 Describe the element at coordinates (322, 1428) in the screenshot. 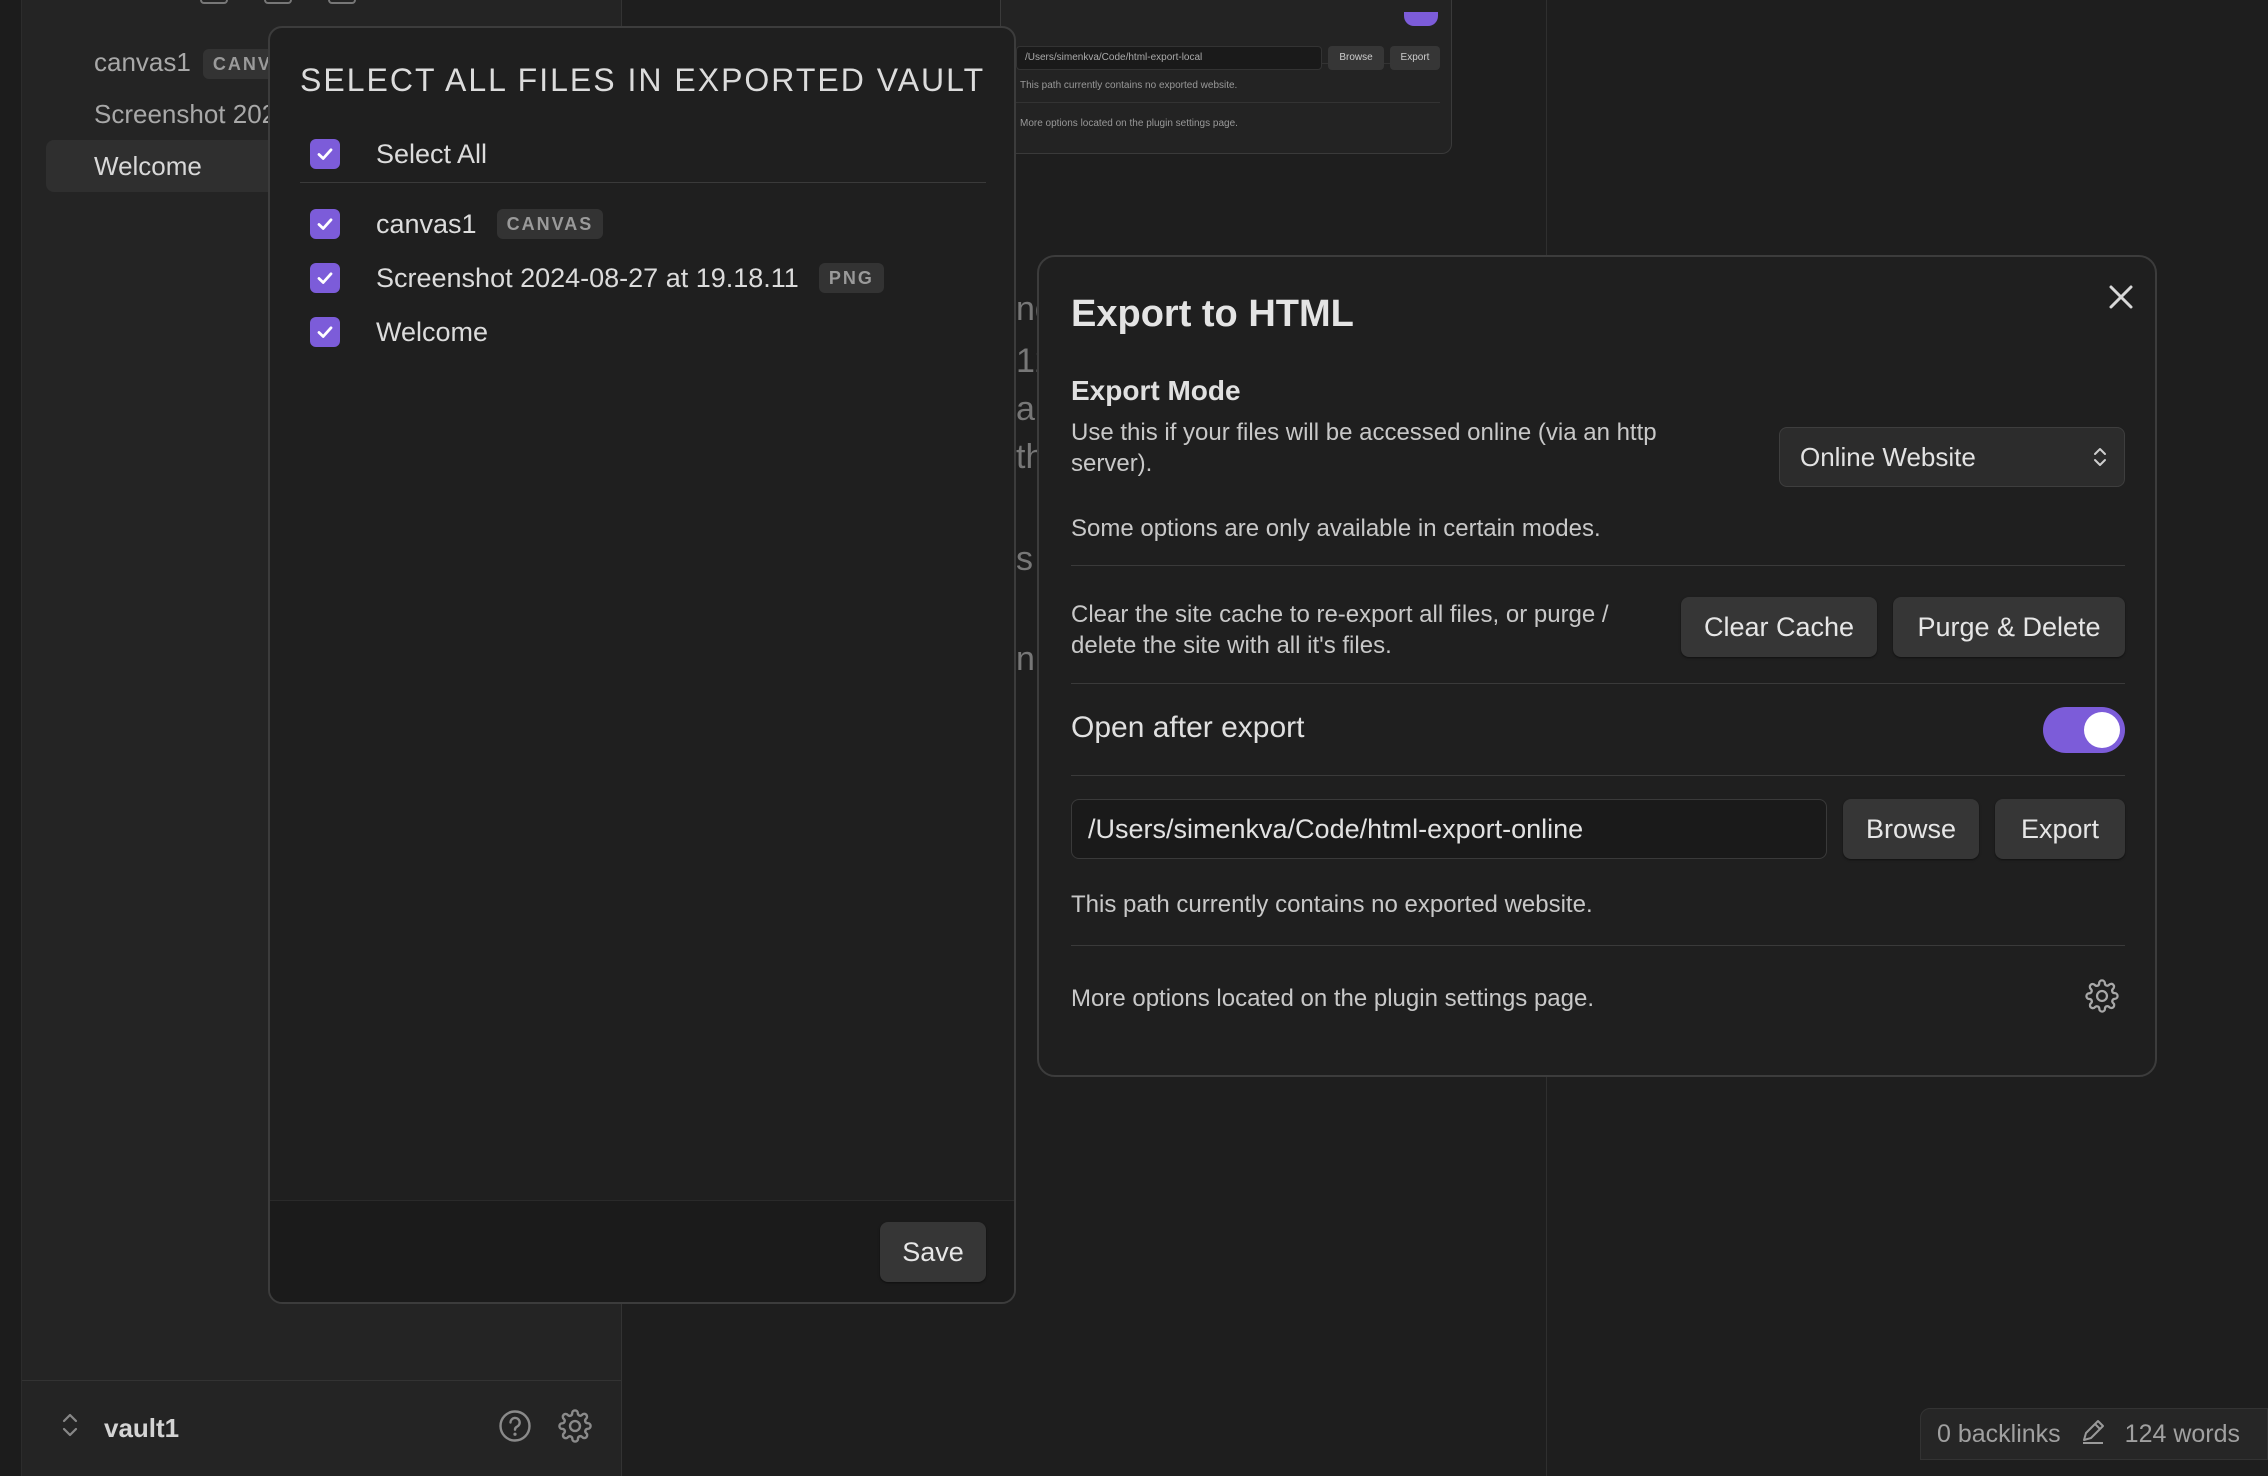

I see `vault-bar: vault1` at that location.